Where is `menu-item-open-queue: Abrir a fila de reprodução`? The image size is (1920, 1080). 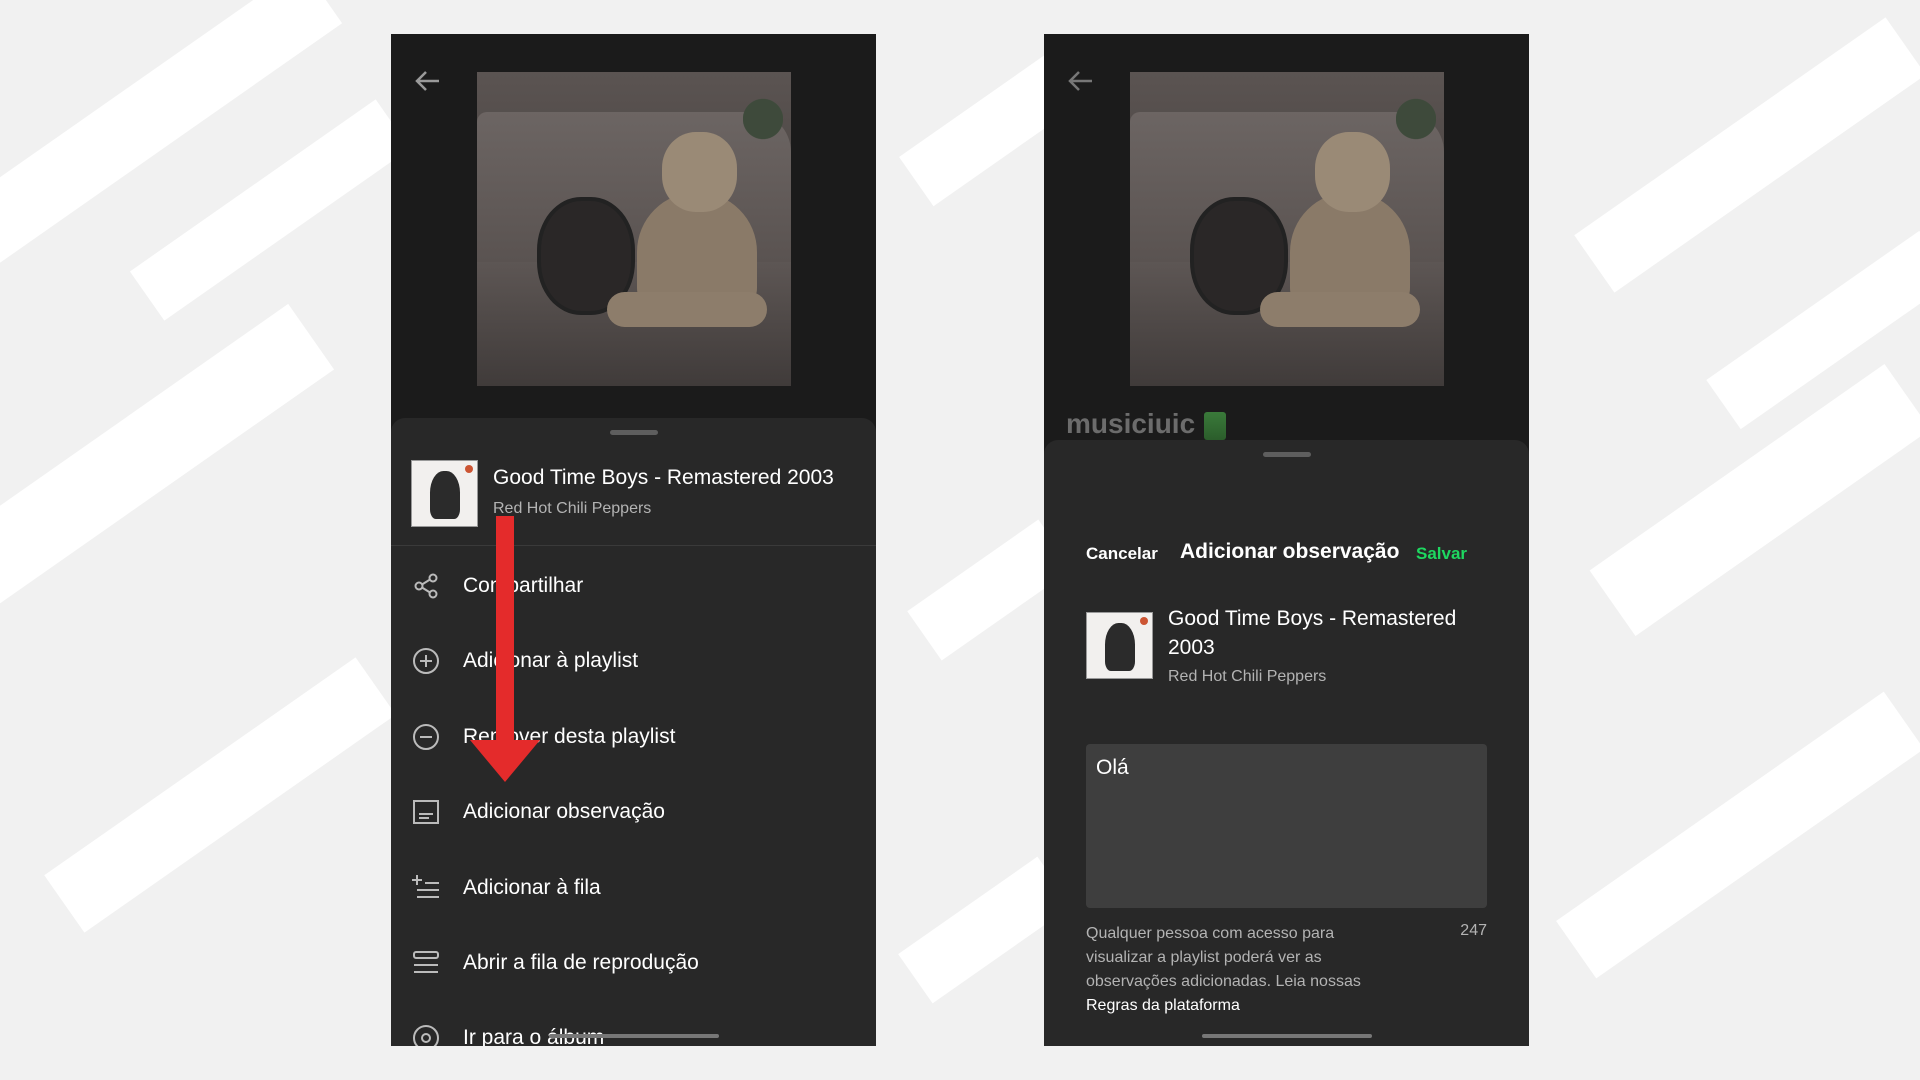
menu-item-open-queue: Abrir a fila de reprodução is located at coordinates (638, 963).